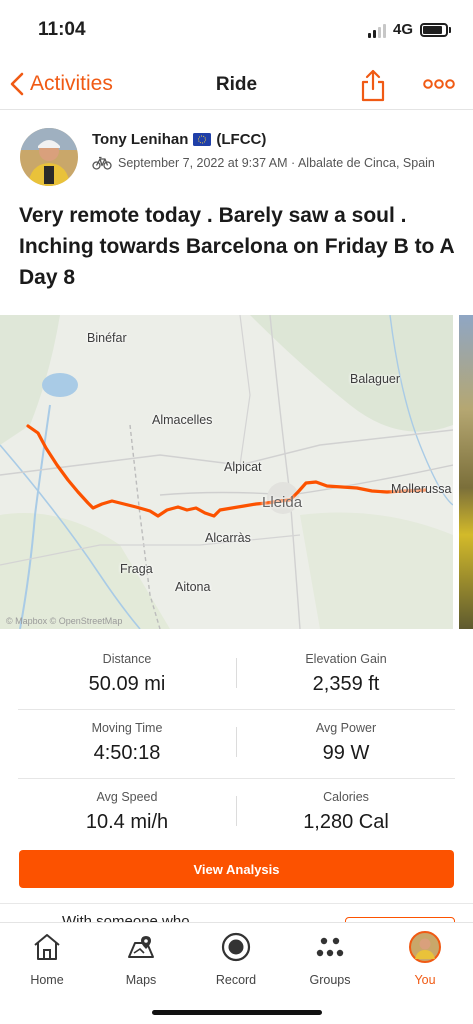 The width and height of the screenshot is (473, 1024). What do you see at coordinates (243, 467) in the screenshot?
I see `map-place-label: Alpicat` at bounding box center [243, 467].